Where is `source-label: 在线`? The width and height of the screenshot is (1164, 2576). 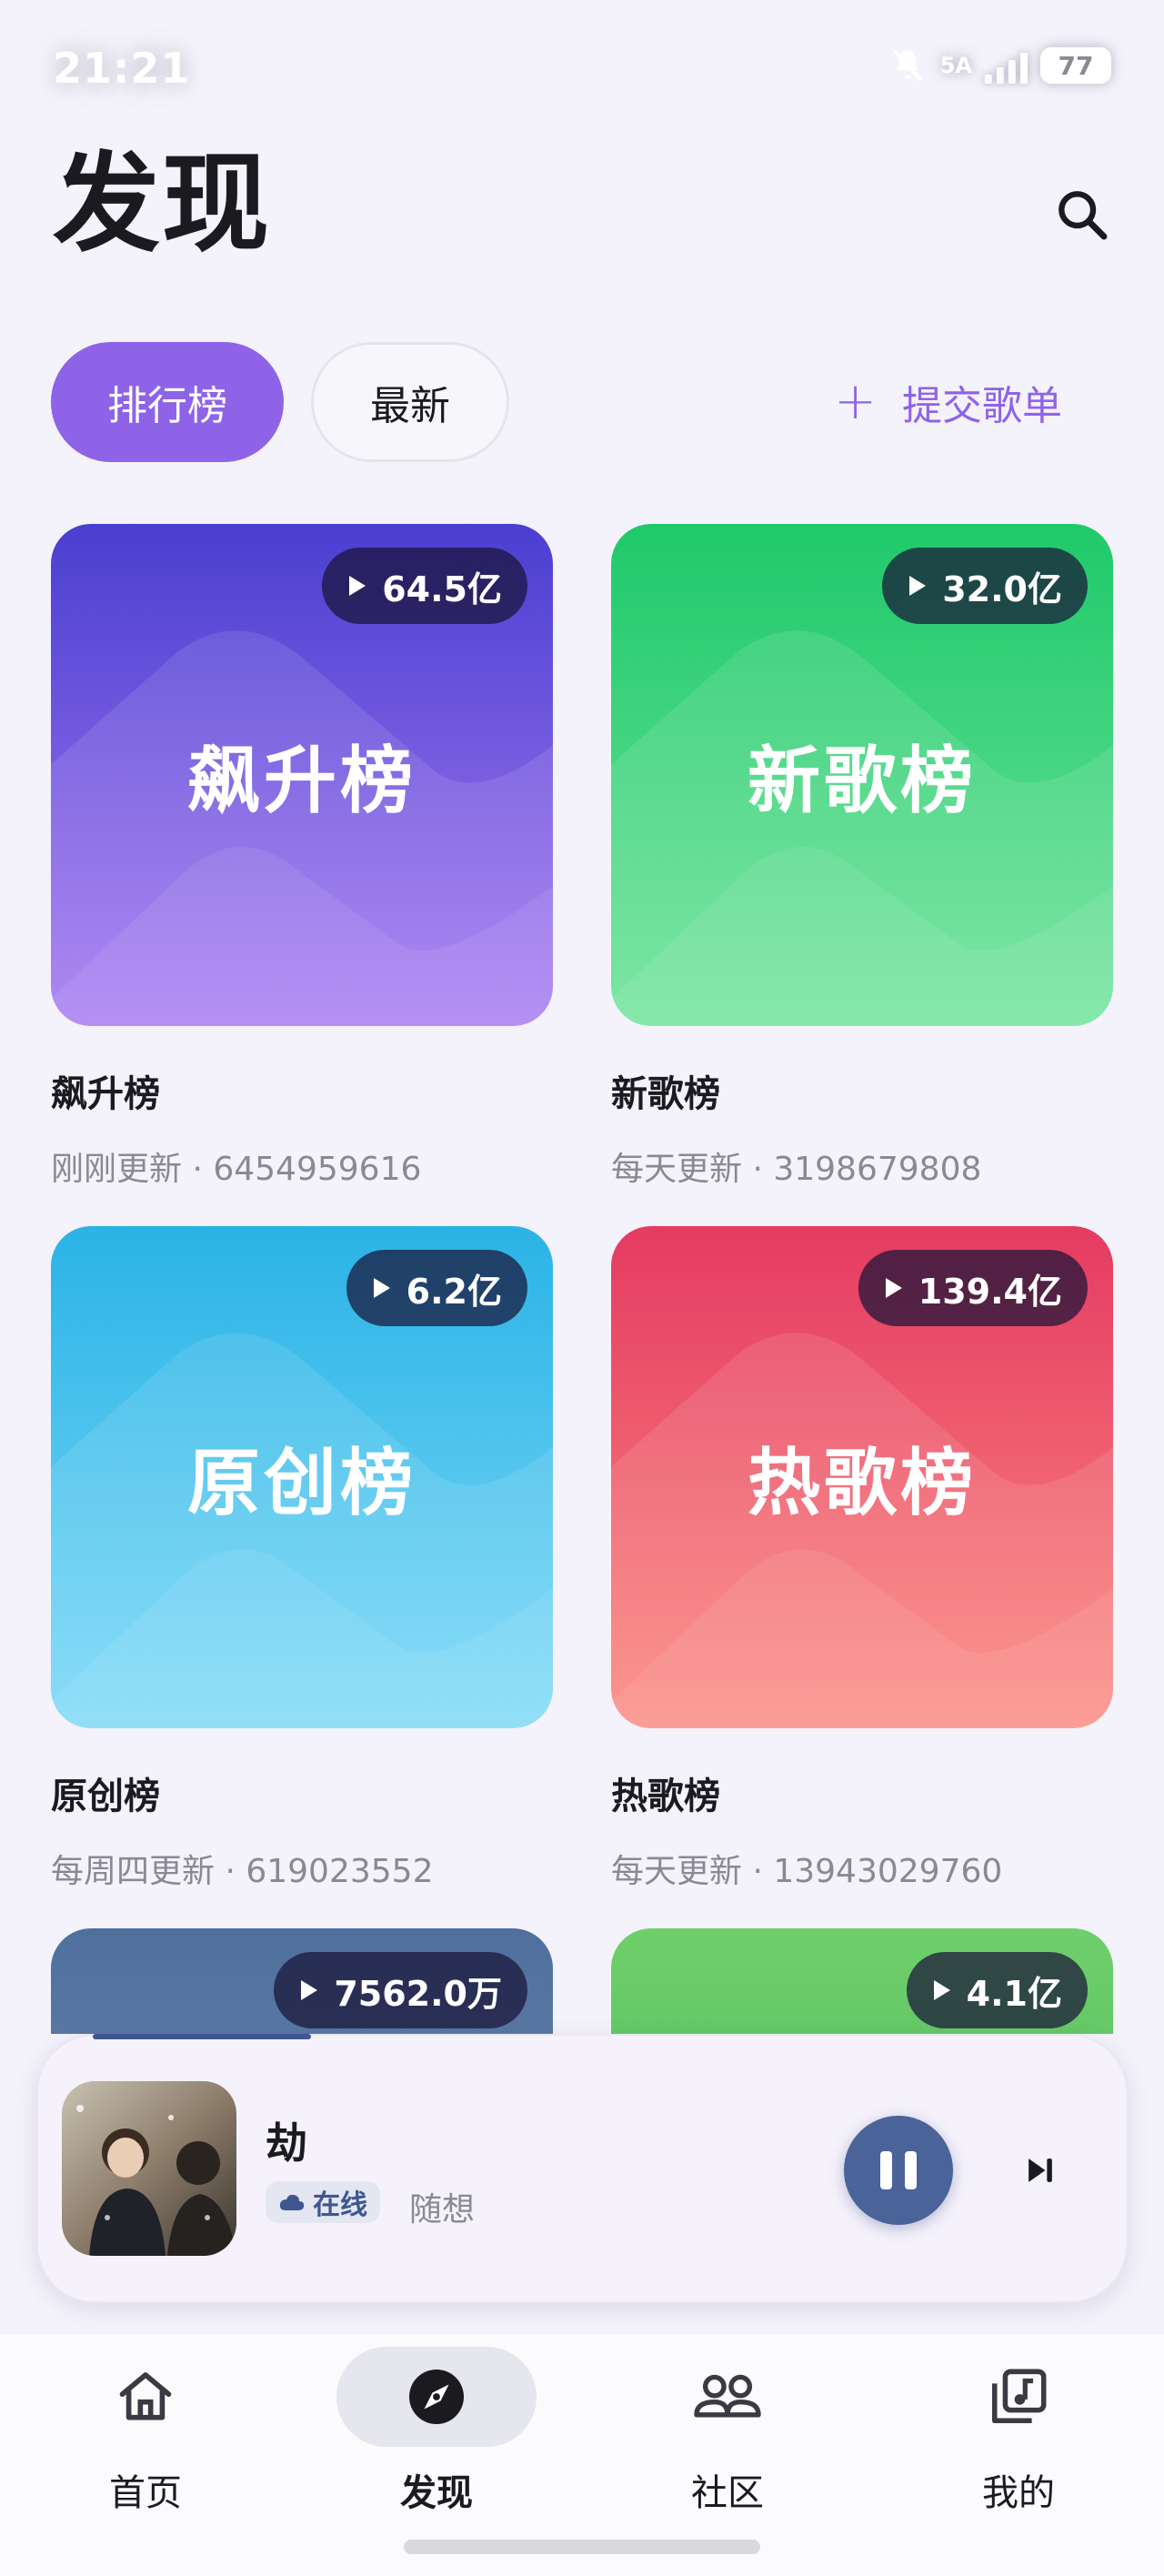
source-label: 在线 is located at coordinates (340, 2205).